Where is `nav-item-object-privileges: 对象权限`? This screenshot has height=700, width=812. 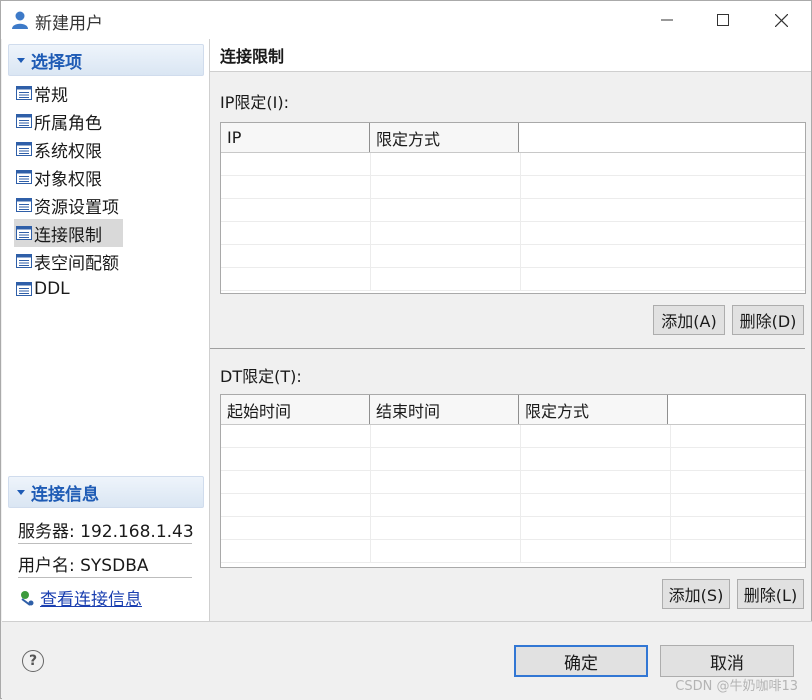 nav-item-object-privileges: 对象权限 is located at coordinates (68, 177).